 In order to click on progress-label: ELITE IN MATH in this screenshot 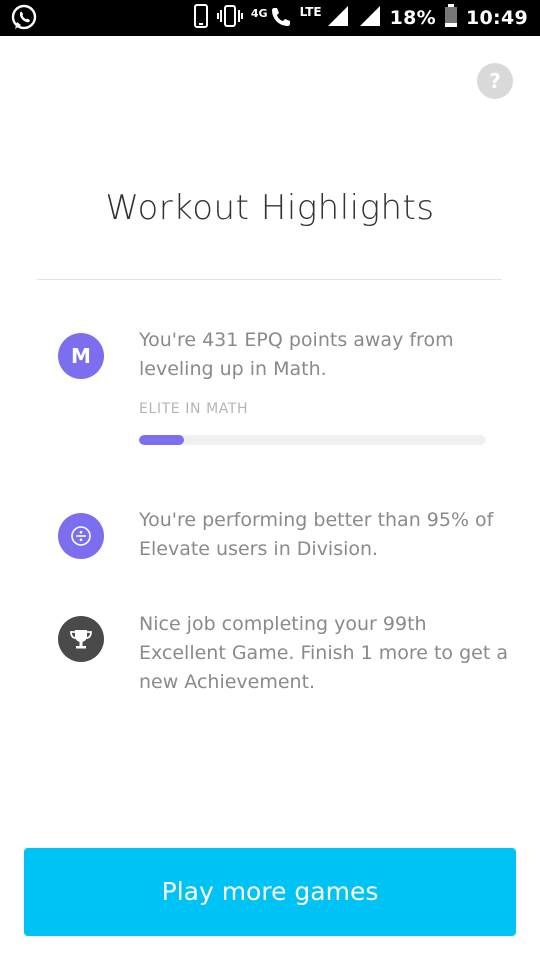, I will do `click(194, 409)`.